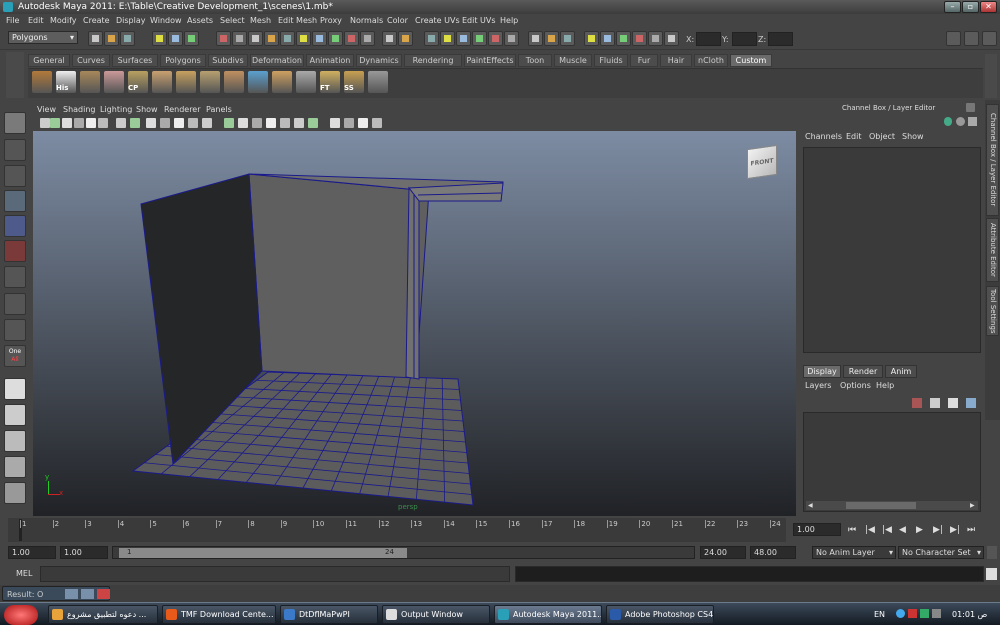  What do you see at coordinates (282, 82) in the screenshot?
I see `shelf-tool-11-icon` at bounding box center [282, 82].